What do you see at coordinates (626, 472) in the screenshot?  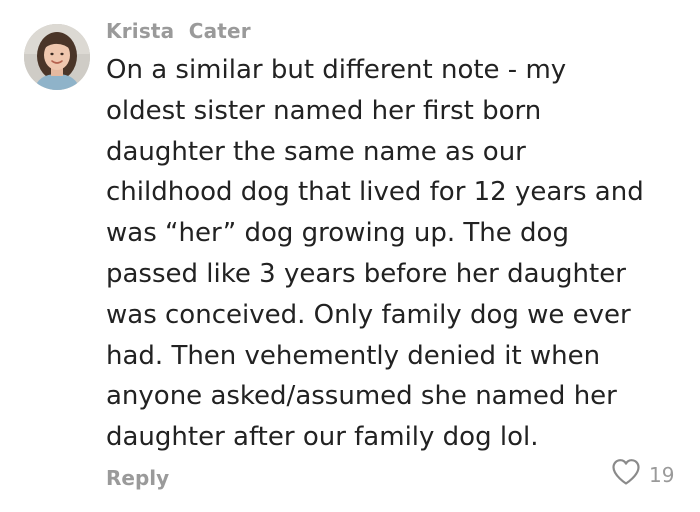 I see `heart-icon` at bounding box center [626, 472].